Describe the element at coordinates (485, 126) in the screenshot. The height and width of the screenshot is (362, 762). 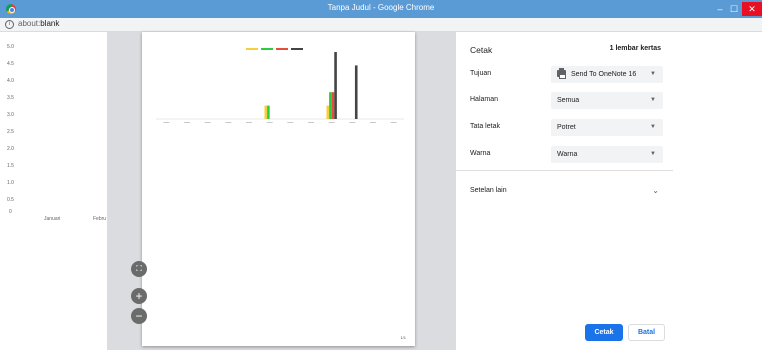
I see `layout-label: Tata letak` at that location.